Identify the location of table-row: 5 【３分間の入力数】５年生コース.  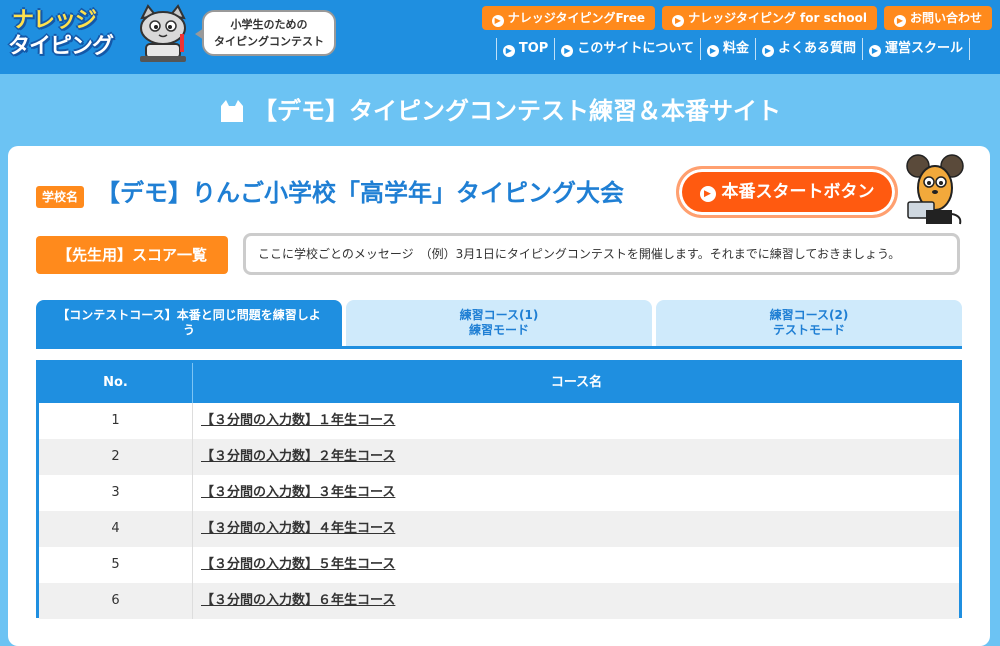
(499, 565).